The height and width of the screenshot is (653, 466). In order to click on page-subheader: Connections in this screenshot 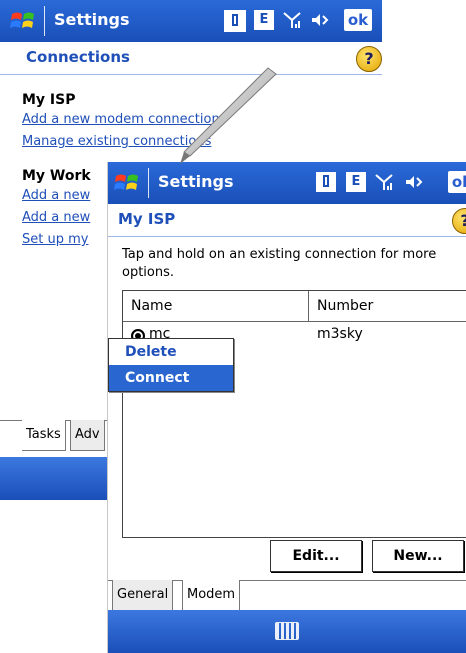, I will do `click(78, 57)`.